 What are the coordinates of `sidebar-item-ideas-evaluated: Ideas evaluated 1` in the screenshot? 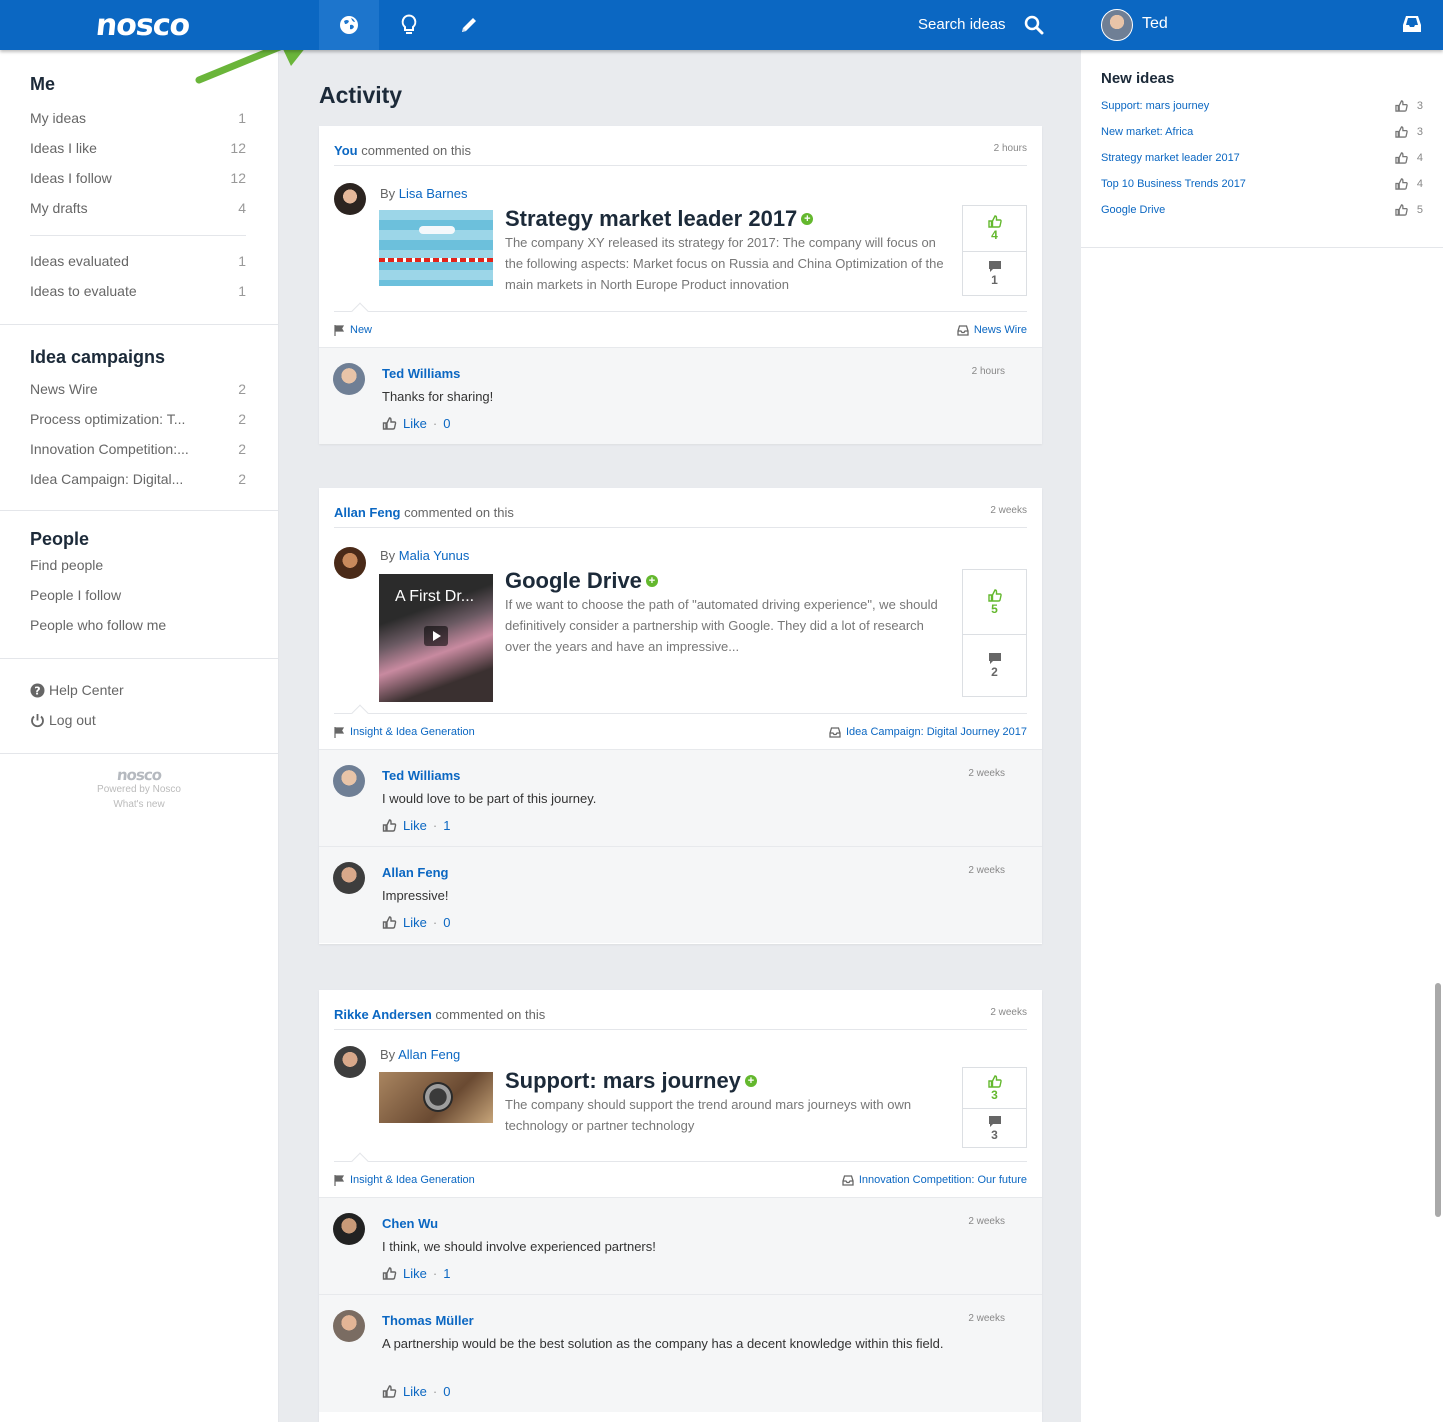 It's located at (138, 261).